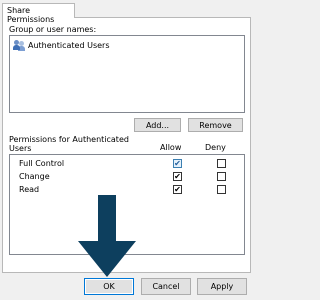 The image size is (320, 300). What do you see at coordinates (107, 236) in the screenshot?
I see `arrow-down-icon` at bounding box center [107, 236].